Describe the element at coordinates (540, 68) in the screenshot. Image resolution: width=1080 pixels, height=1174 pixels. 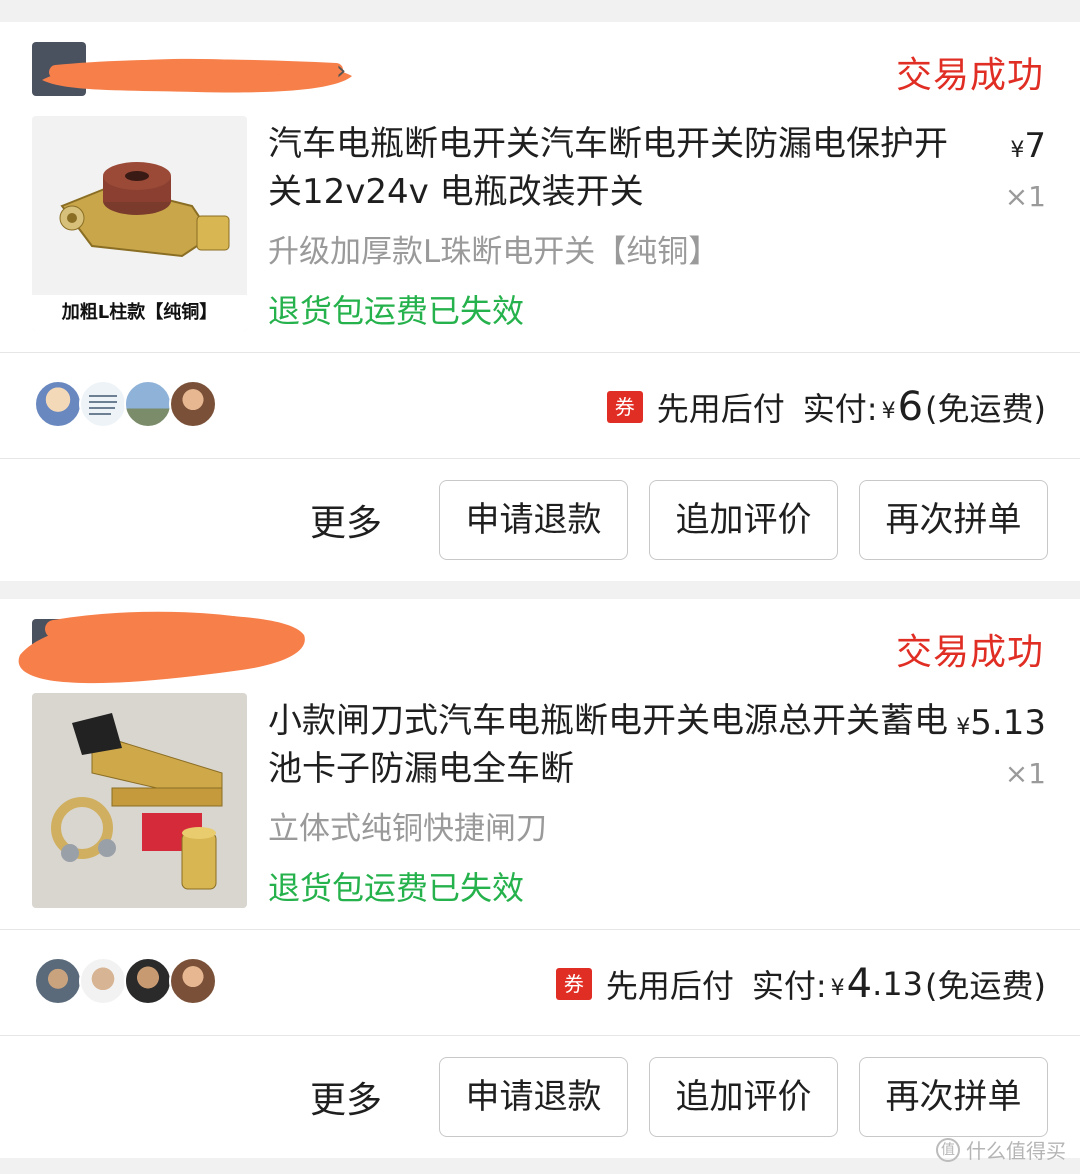
I see `shop-header: › 交易成功` at that location.